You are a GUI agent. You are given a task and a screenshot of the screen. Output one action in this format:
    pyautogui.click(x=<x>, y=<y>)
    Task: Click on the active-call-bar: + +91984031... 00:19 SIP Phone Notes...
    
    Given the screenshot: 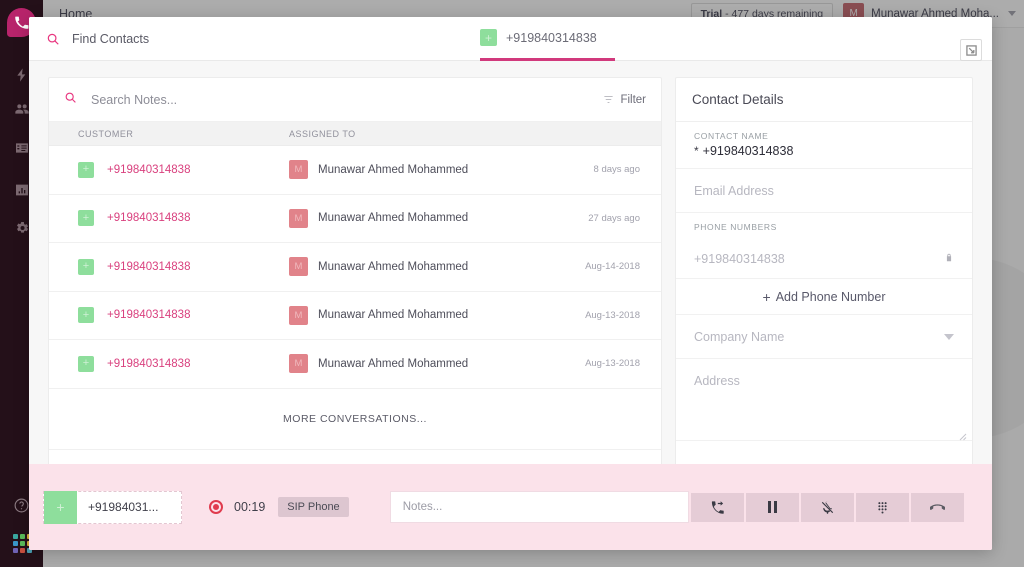 What is the action you would take?
    pyautogui.click(x=510, y=507)
    